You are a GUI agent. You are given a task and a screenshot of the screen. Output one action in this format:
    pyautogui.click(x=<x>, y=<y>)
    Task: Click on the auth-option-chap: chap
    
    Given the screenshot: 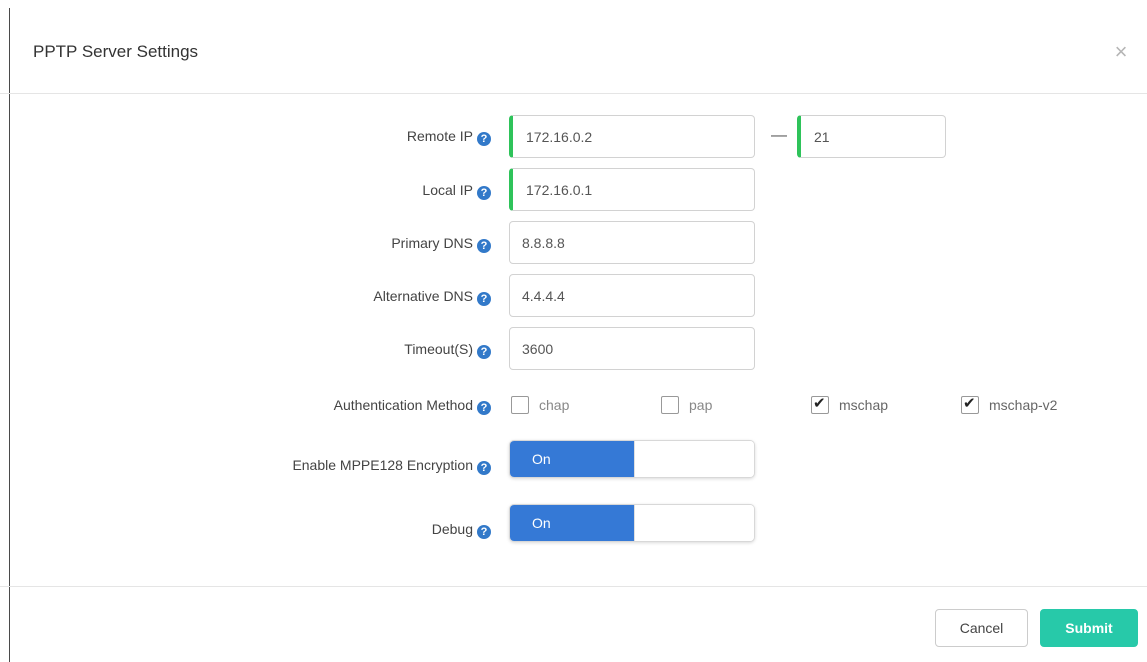 What is the action you would take?
    pyautogui.click(x=540, y=405)
    